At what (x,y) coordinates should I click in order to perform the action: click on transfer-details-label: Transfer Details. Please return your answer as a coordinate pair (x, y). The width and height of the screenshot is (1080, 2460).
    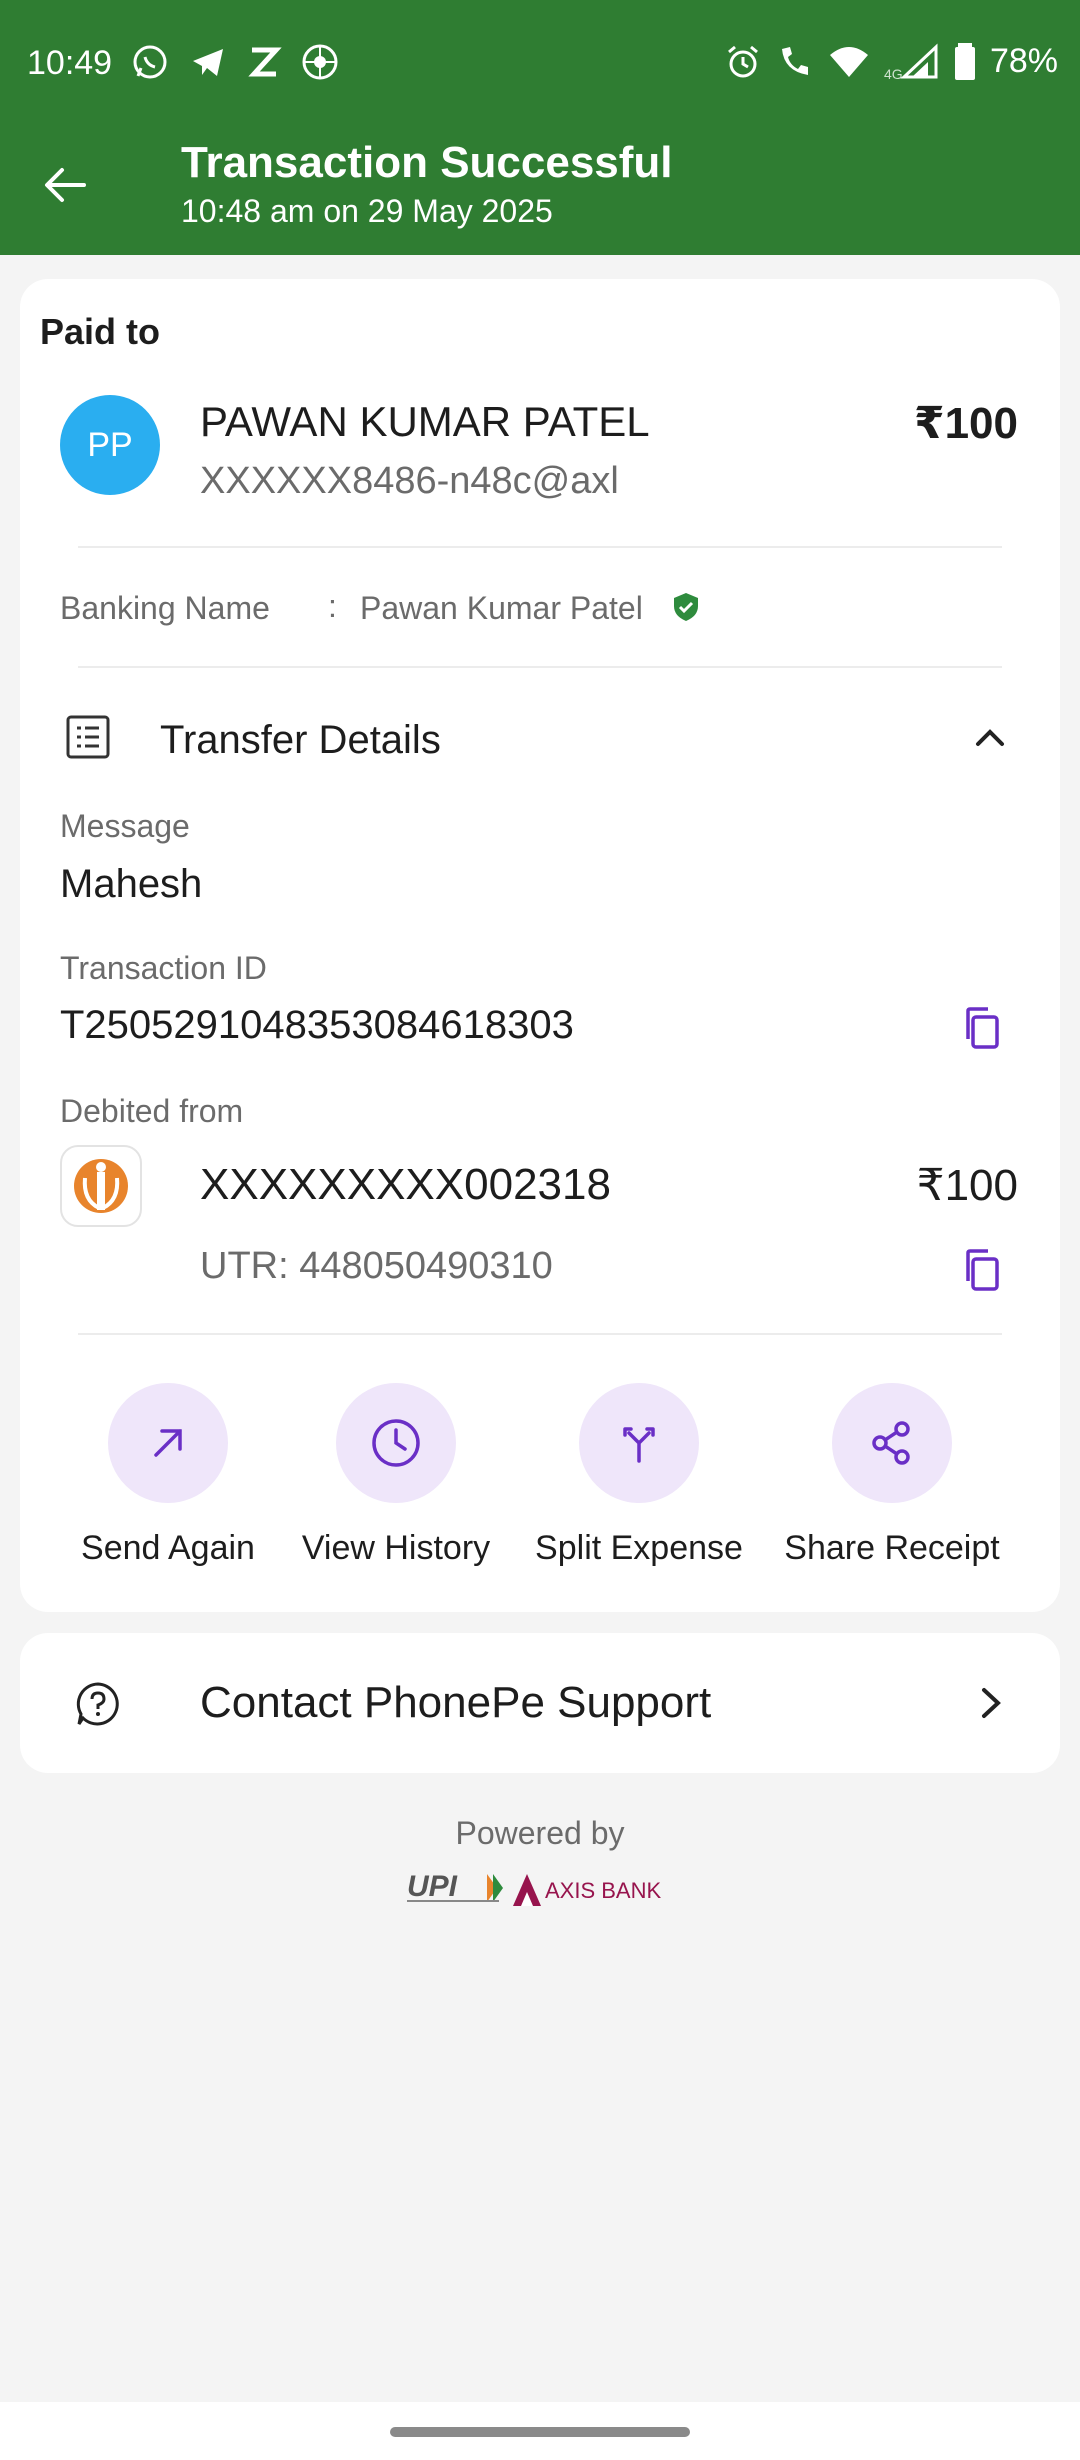
    Looking at the image, I should click on (300, 740).